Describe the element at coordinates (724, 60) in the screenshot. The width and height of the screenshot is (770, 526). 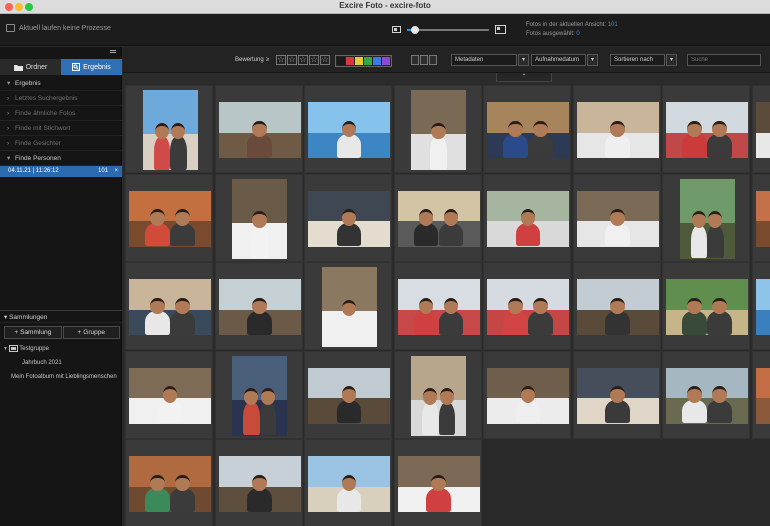
I see `search-input` at that location.